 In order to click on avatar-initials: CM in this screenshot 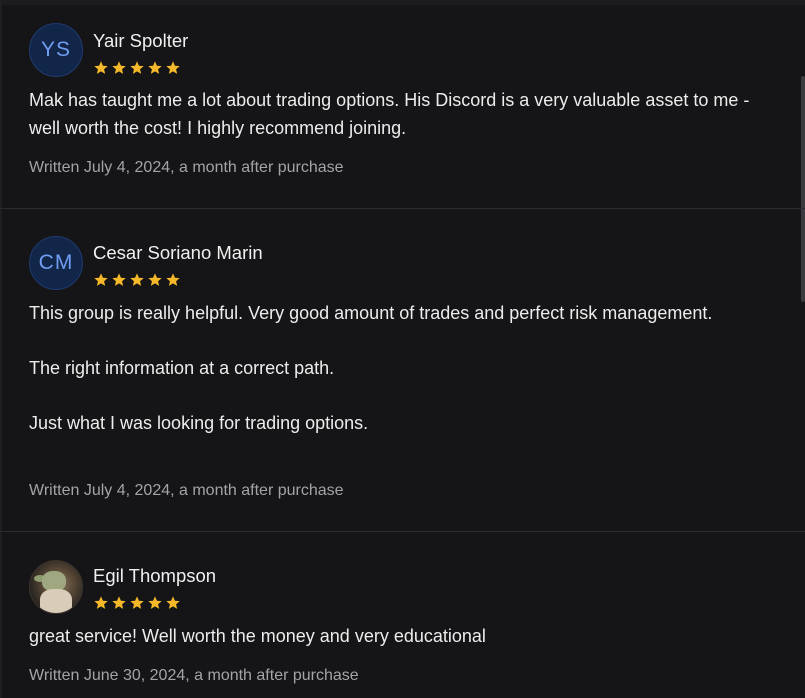, I will do `click(56, 262)`.